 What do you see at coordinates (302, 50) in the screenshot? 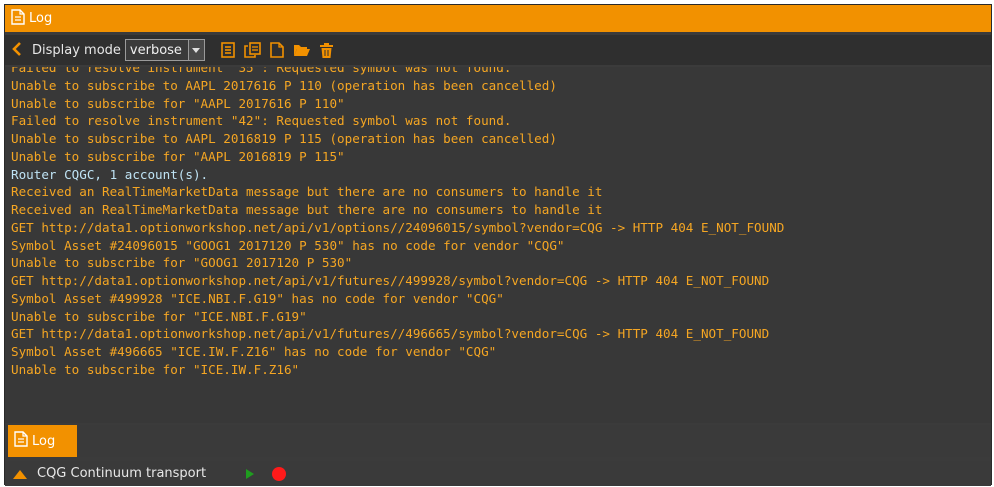
I see `open-folder-icon` at bounding box center [302, 50].